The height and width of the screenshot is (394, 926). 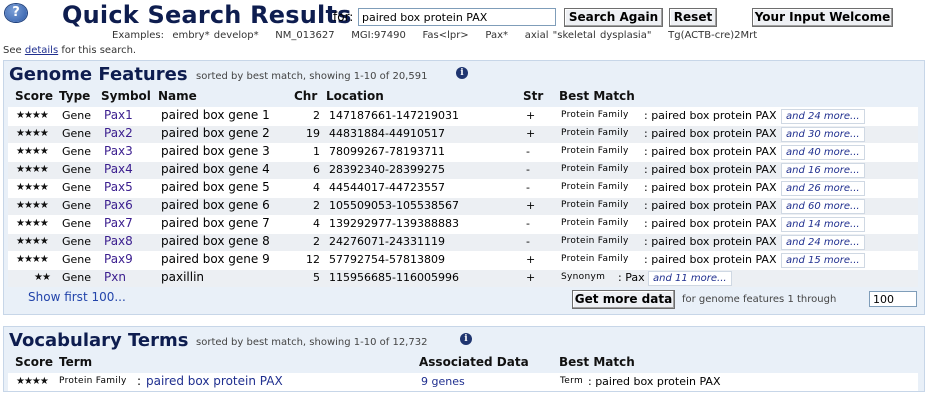 I want to click on gene-symbol-link: Pax5, so click(x=118, y=187).